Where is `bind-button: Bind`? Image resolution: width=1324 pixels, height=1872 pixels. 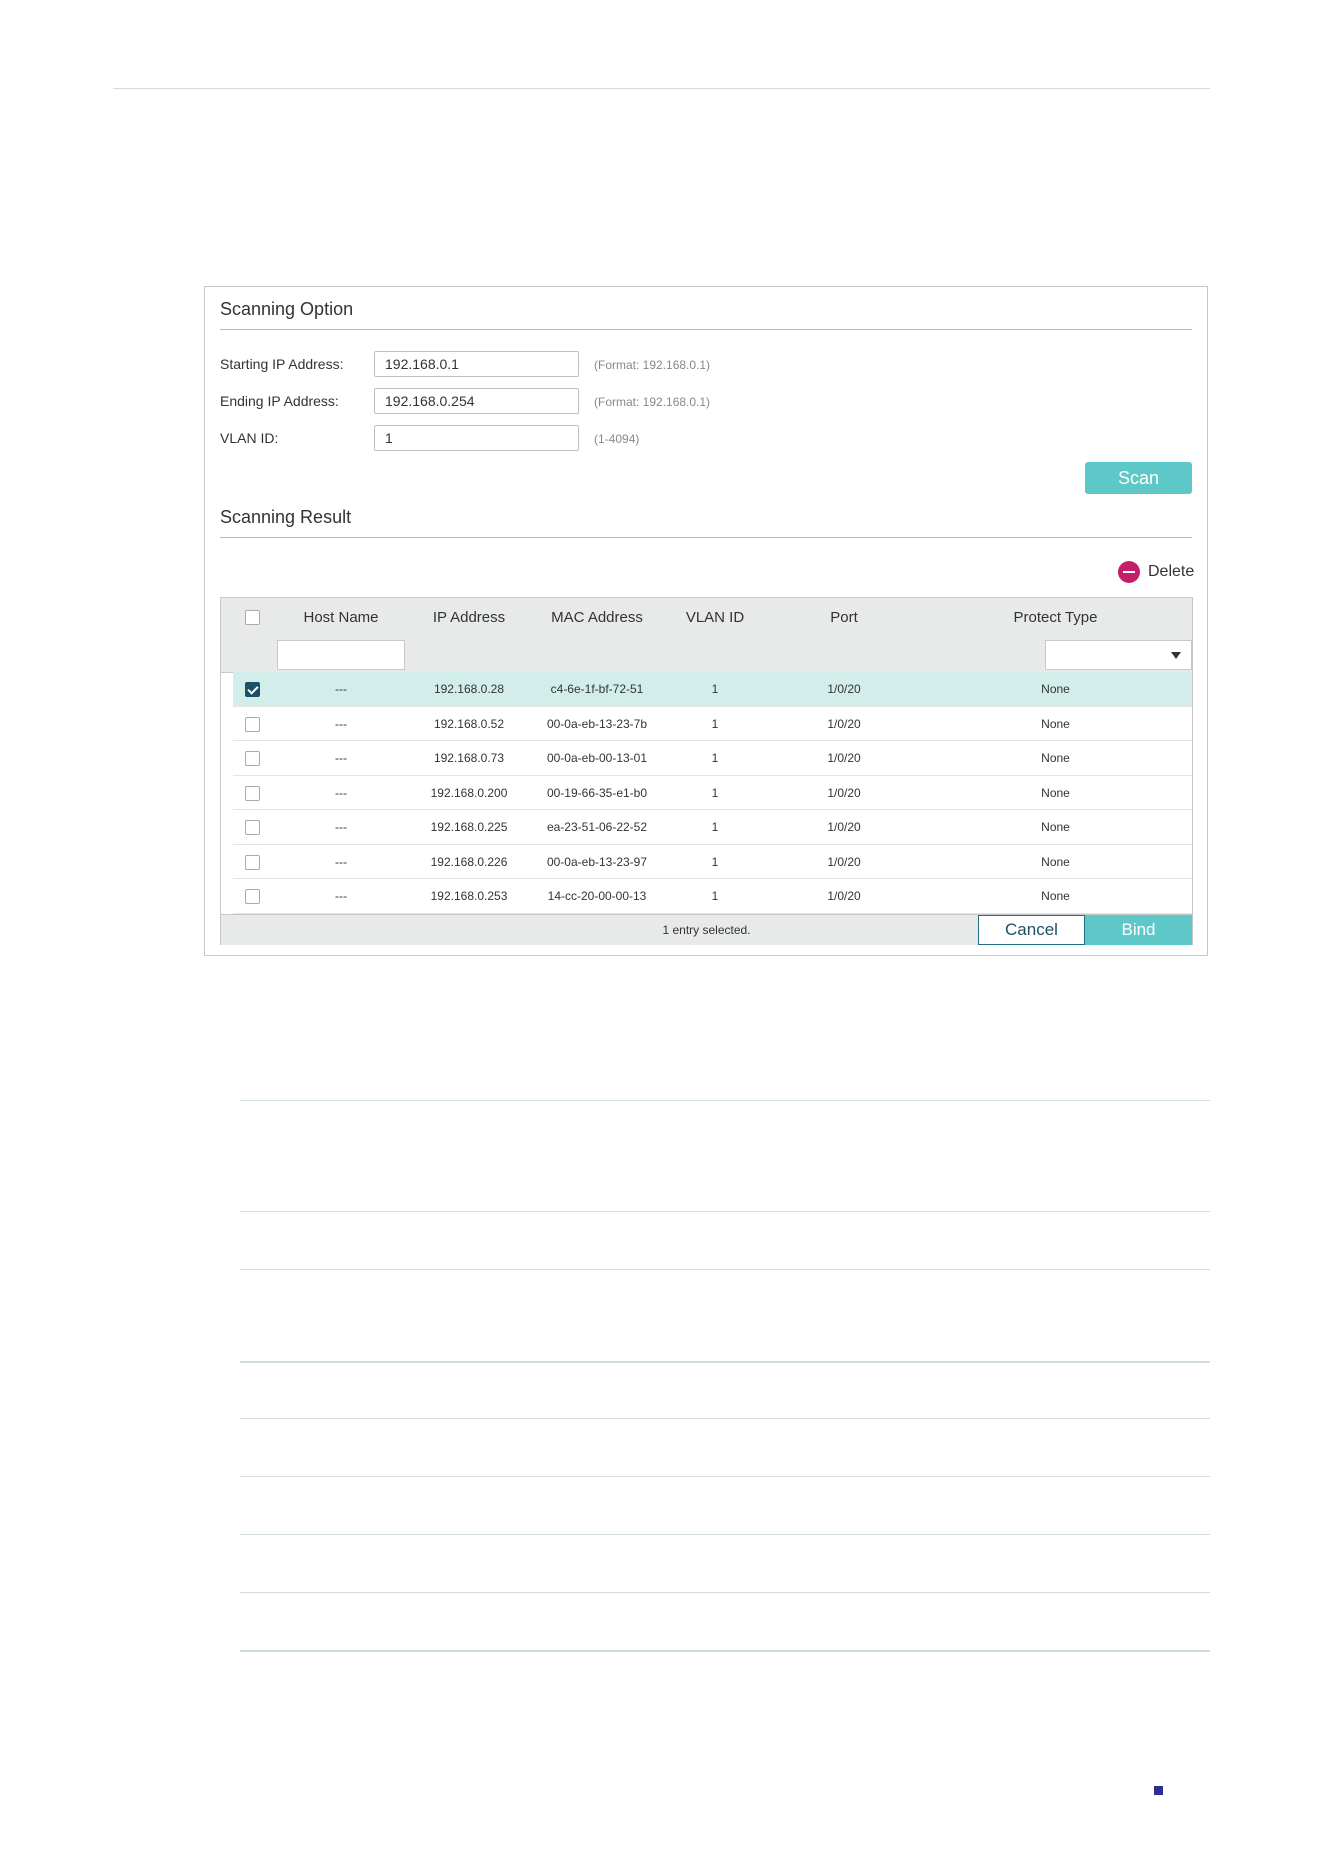 bind-button: Bind is located at coordinates (1138, 930).